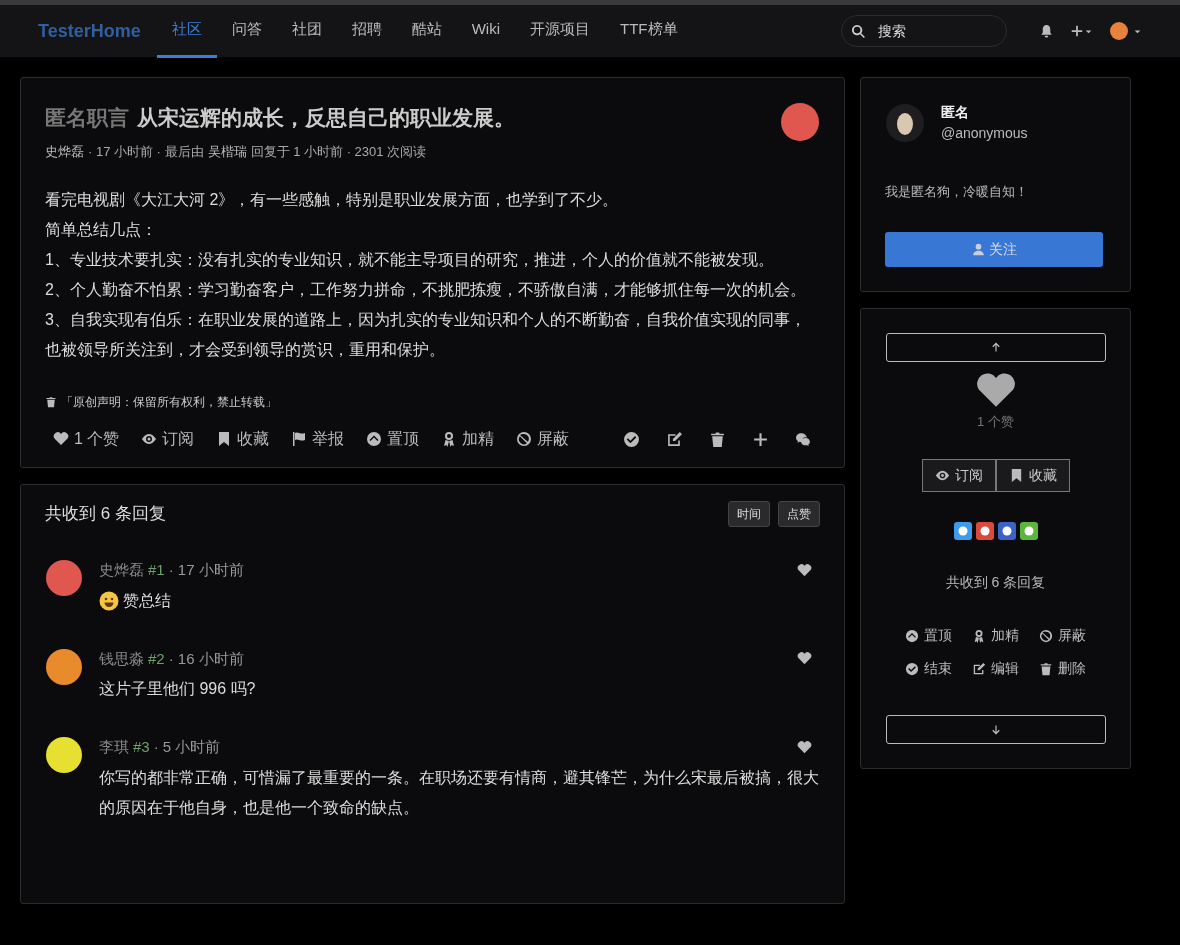 The image size is (1180, 945). Describe the element at coordinates (649, 31) in the screenshot. I see `nav-link: TTF榜单` at that location.